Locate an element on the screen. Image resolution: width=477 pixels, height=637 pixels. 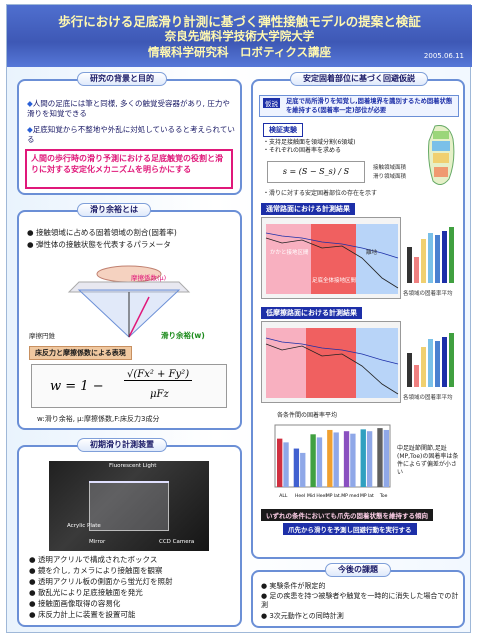
conclusion-line-1: いずれの条件においても爪先の固着状態を維持する傾向 is located at coordinates (347, 515).